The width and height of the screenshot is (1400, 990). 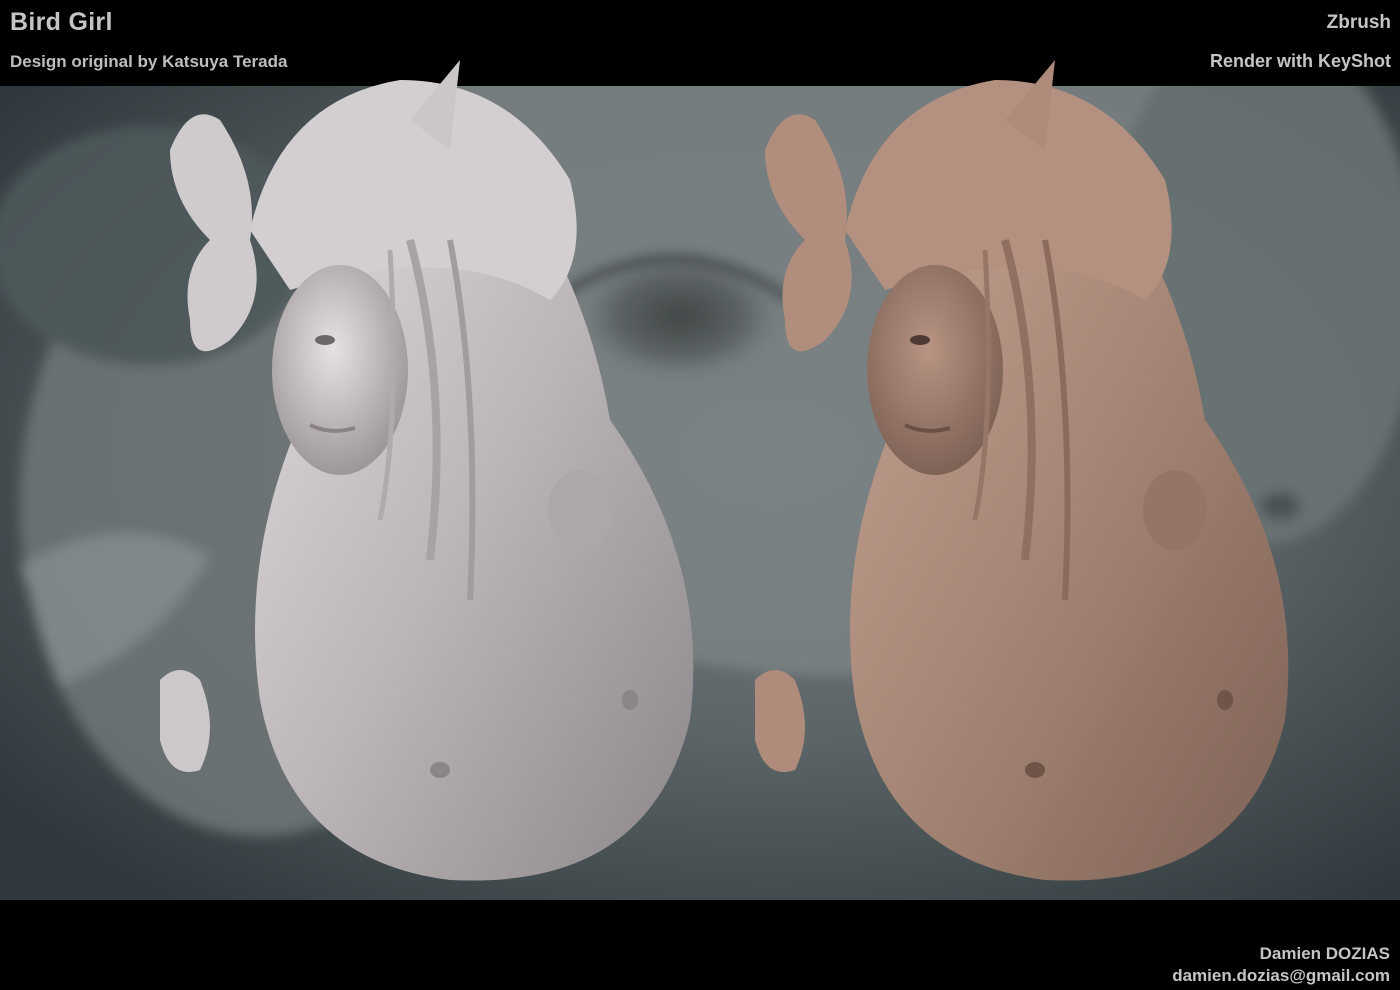 What do you see at coordinates (61, 22) in the screenshot?
I see `page-title: Bird Girl` at bounding box center [61, 22].